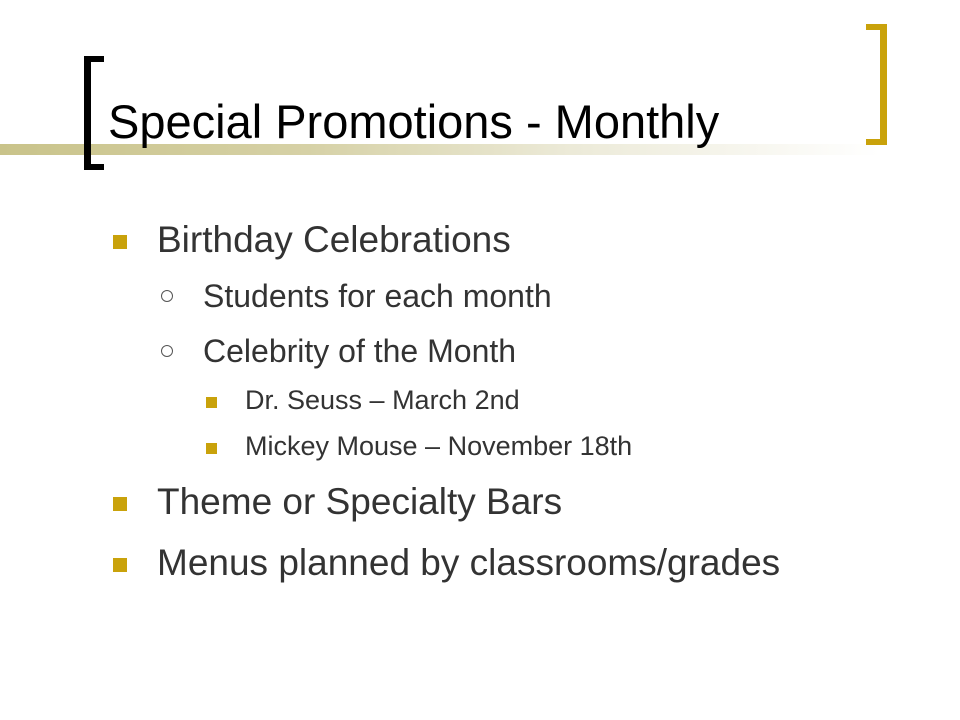 This screenshot has height=720, width=960. I want to click on list-item-birthday-celebrations: Birthday Celebrations, so click(334, 239).